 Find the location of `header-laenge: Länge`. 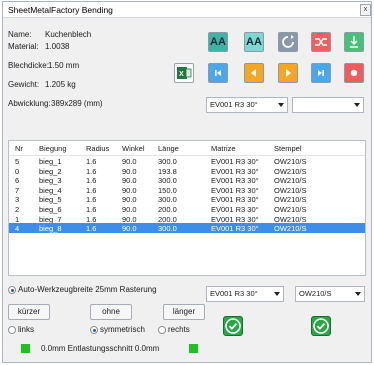

header-laenge: Länge is located at coordinates (168, 148).